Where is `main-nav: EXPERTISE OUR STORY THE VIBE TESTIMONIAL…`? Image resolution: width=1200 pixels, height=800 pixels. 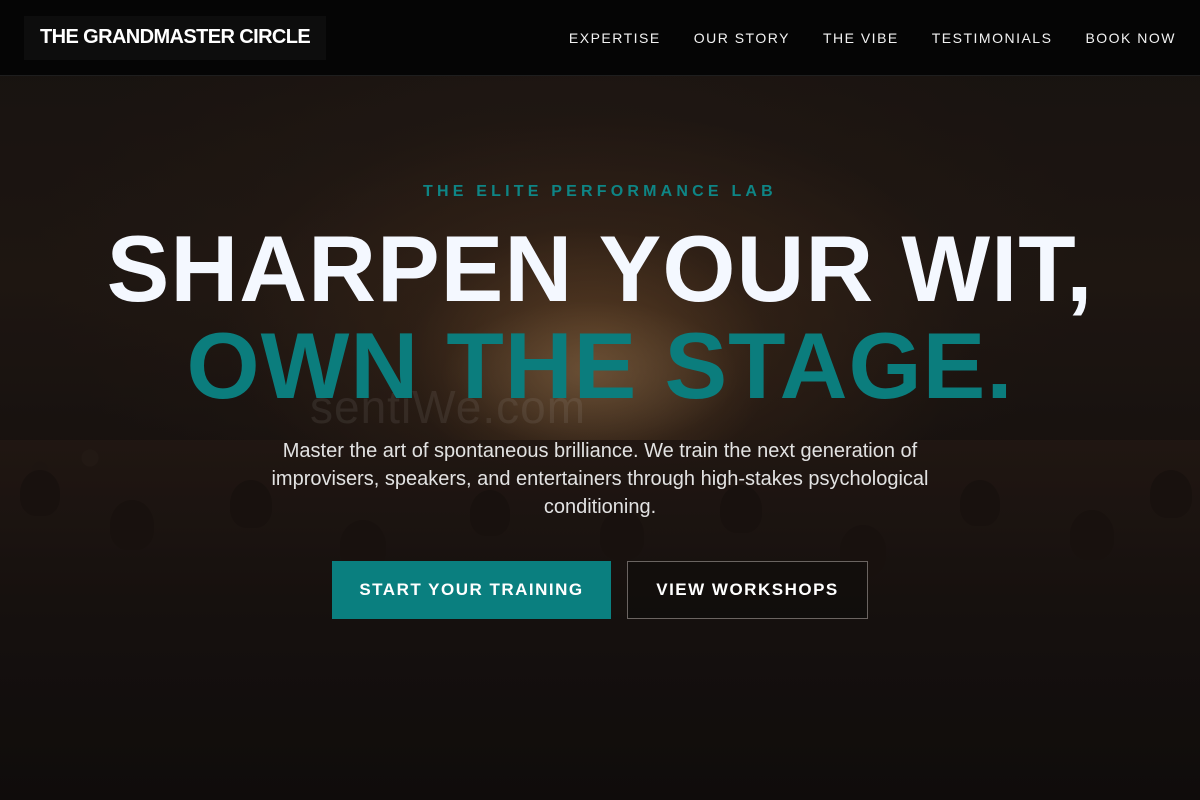 main-nav: EXPERTISE OUR STORY THE VIBE TESTIMONIAL… is located at coordinates (872, 38).